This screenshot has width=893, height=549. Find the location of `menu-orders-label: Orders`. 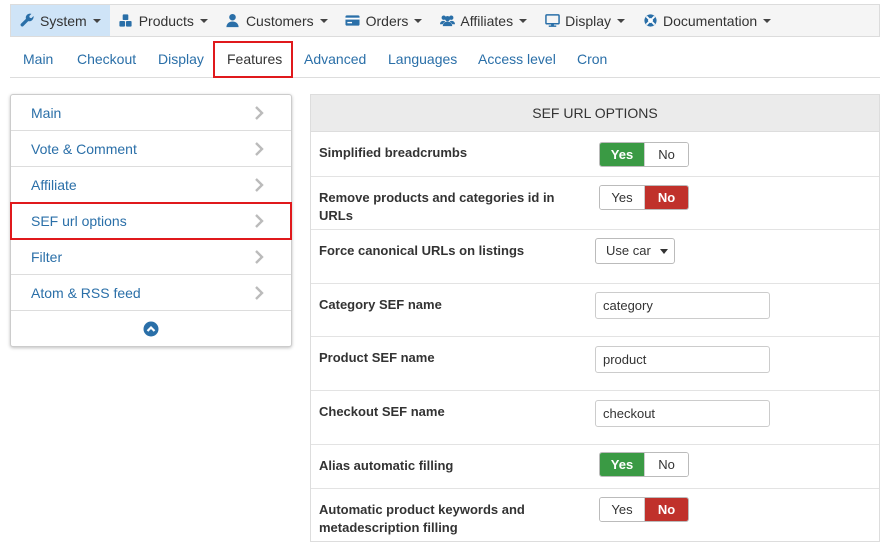

menu-orders-label: Orders is located at coordinates (387, 20).